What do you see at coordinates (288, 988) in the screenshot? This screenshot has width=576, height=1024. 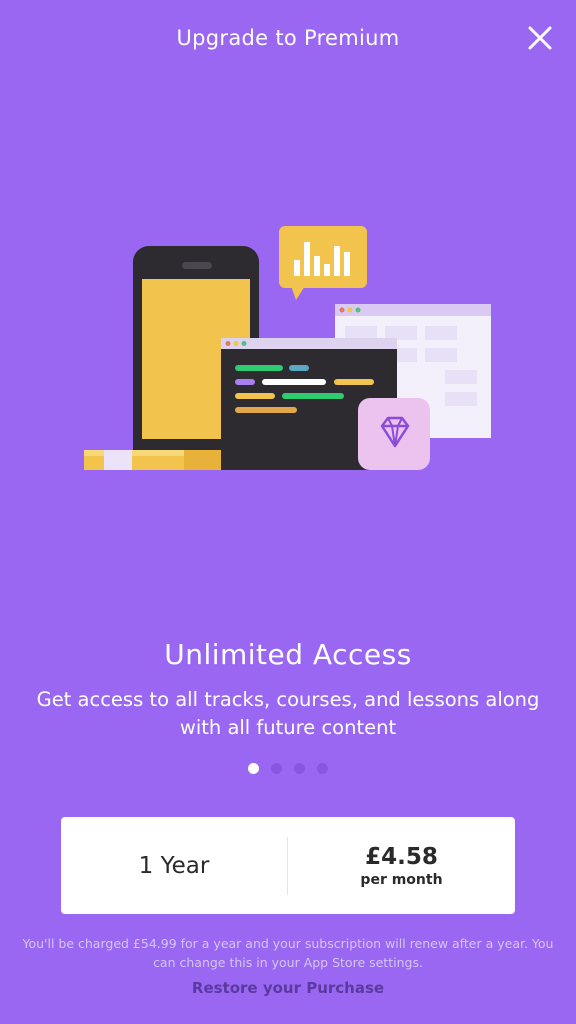 I see `restore-purchase-link: Restore your Purchase` at bounding box center [288, 988].